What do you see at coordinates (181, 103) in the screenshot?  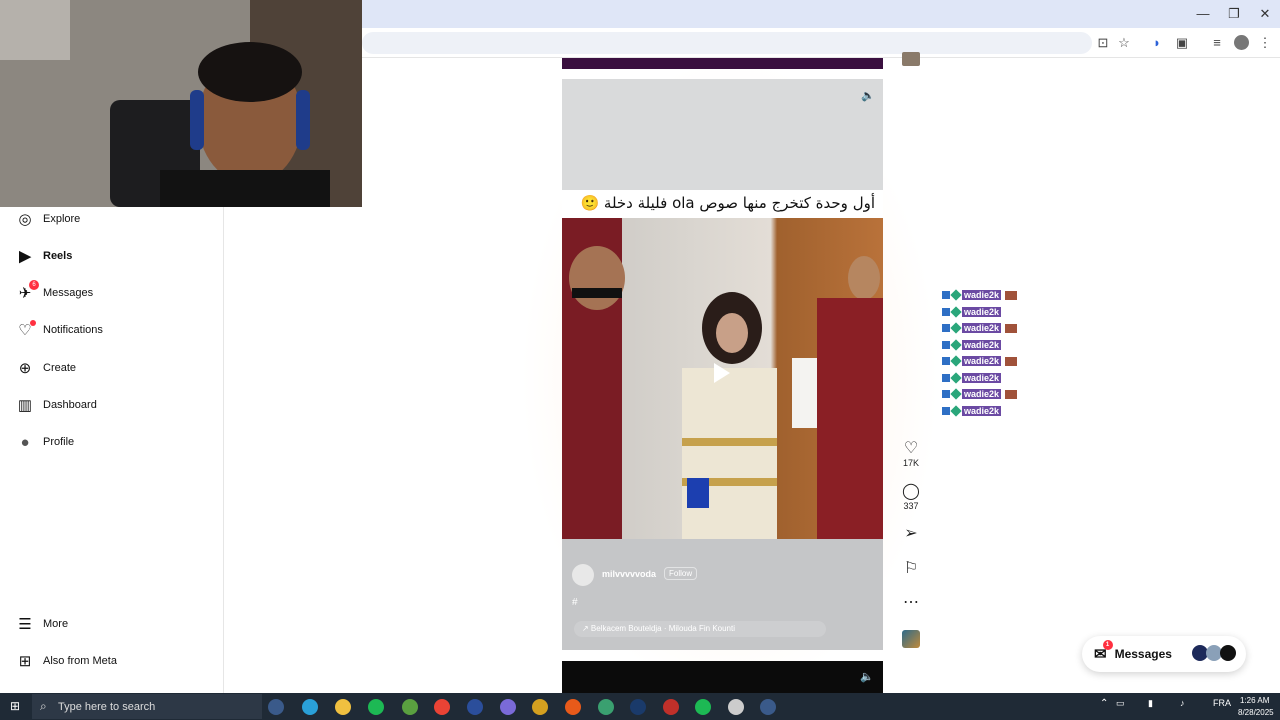 I see `webcam-overlay` at bounding box center [181, 103].